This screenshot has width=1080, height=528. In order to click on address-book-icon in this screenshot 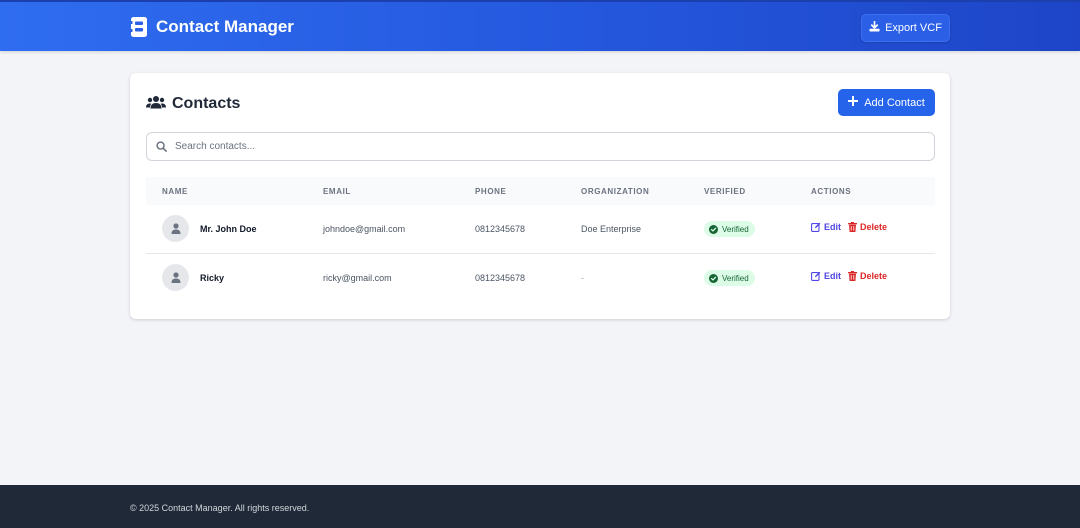, I will do `click(139, 27)`.